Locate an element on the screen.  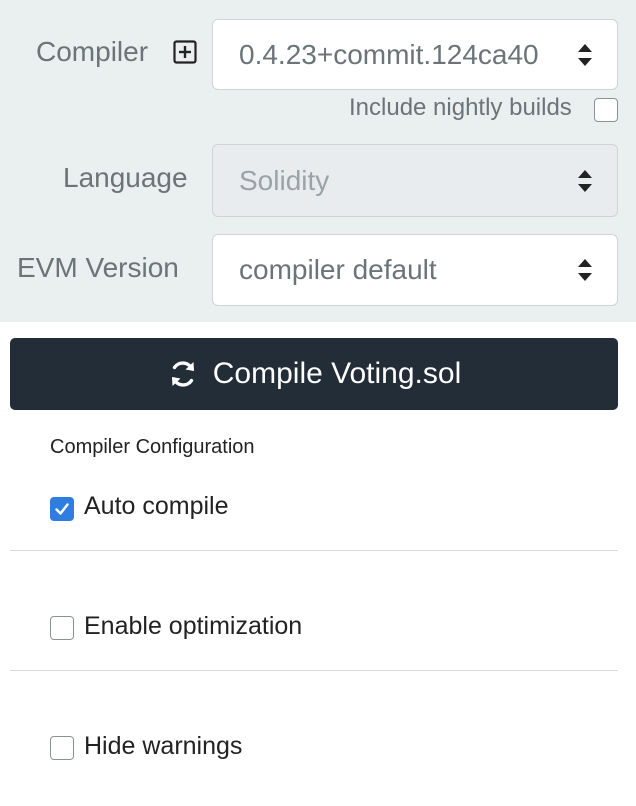
checkmark-icon is located at coordinates (62, 509).